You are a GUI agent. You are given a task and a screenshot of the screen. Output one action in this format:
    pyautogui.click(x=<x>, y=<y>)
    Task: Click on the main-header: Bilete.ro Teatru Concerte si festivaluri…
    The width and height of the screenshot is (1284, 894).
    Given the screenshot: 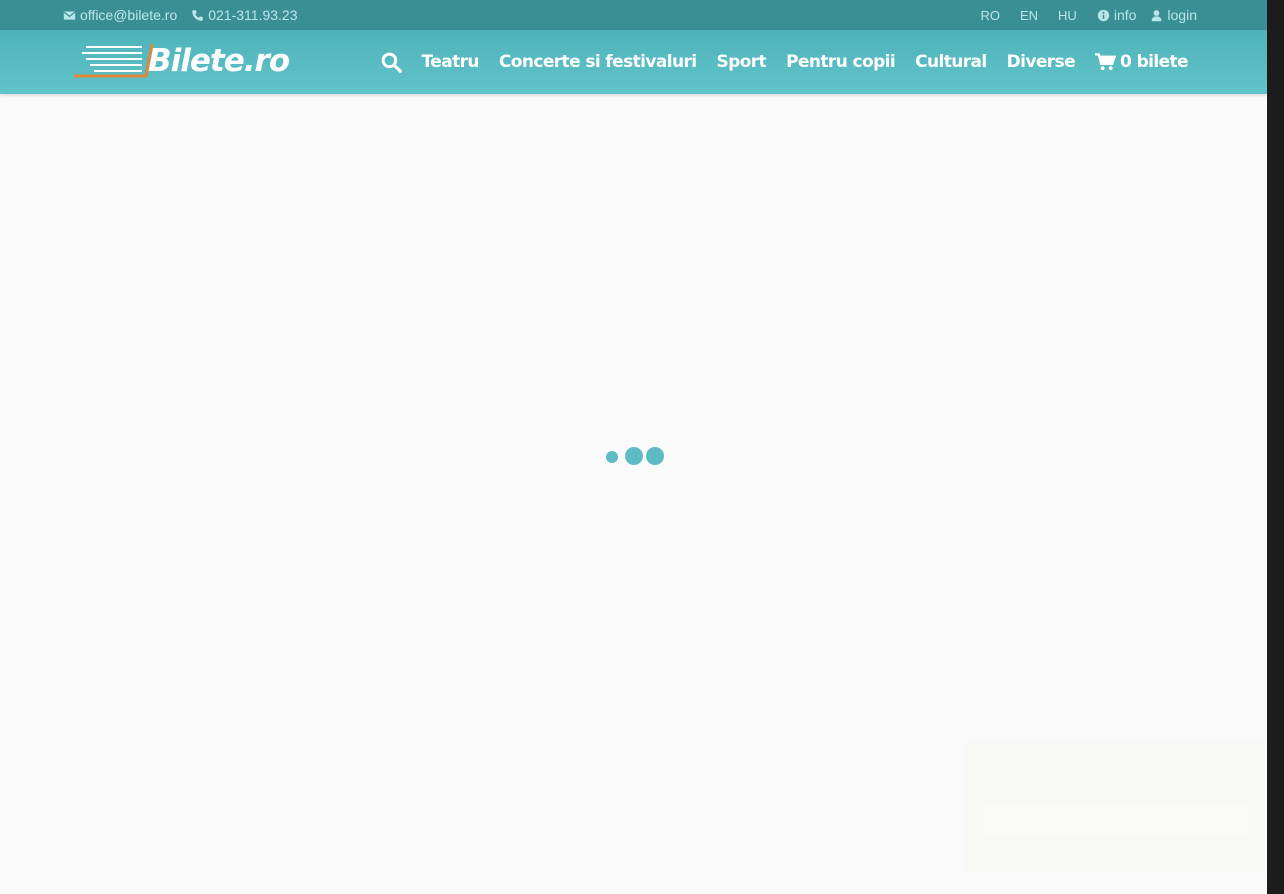 What is the action you would take?
    pyautogui.click(x=633, y=62)
    